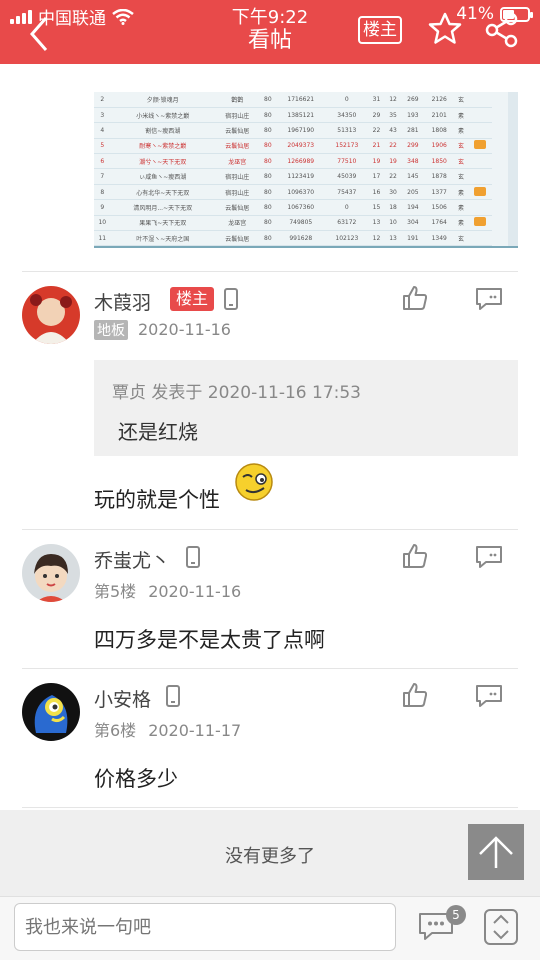 The width and height of the screenshot is (540, 960). What do you see at coordinates (376, 100) in the screenshot?
I see `table-cell: 31` at bounding box center [376, 100].